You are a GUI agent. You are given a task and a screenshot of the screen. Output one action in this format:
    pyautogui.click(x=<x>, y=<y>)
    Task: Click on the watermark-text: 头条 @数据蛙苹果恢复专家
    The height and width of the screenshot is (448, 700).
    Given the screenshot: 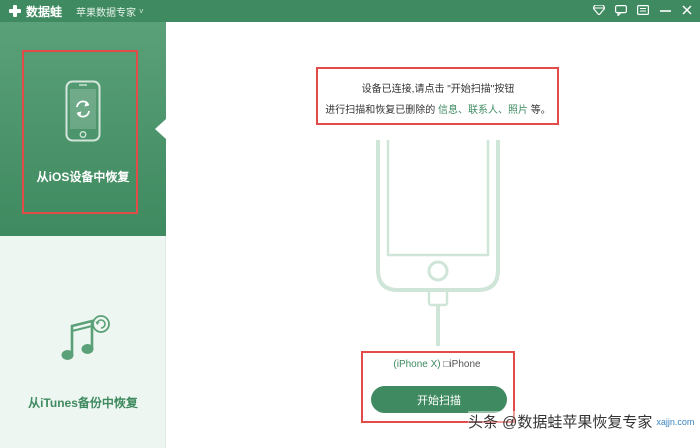 What is the action you would take?
    pyautogui.click(x=560, y=422)
    